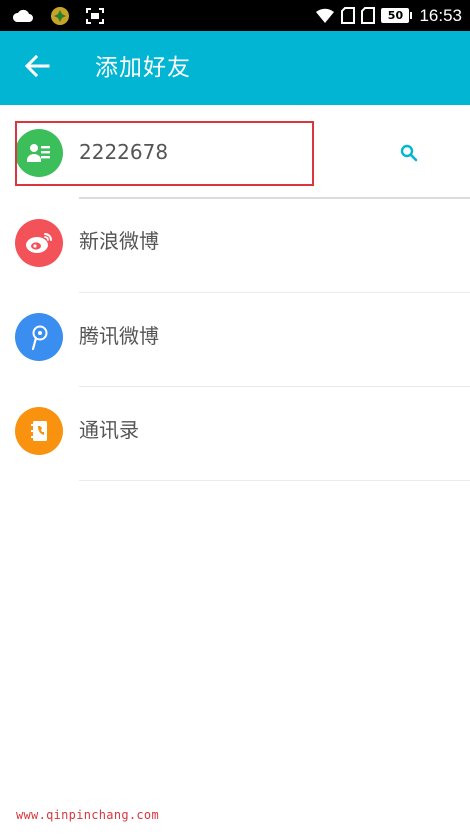 Image resolution: width=470 pixels, height=839 pixels. Describe the element at coordinates (235, 68) in the screenshot. I see `app-bar: 添加好友` at that location.